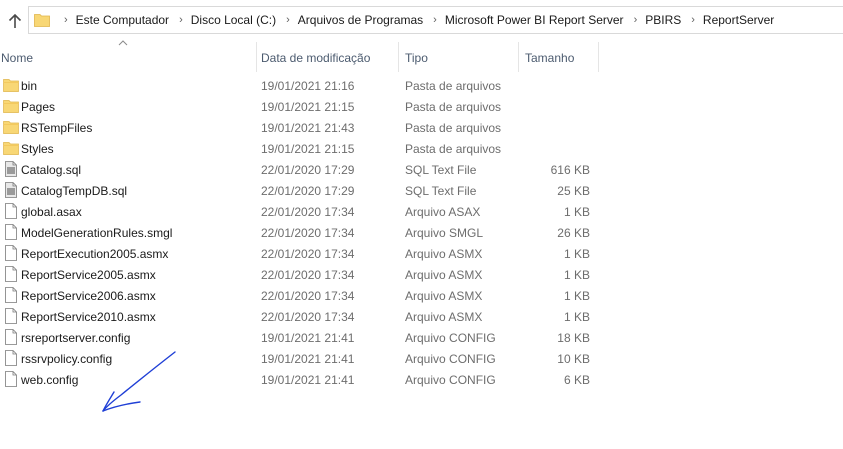 Image resolution: width=843 pixels, height=449 pixels. Describe the element at coordinates (57, 128) in the screenshot. I see `file-name: RSTempFiles` at that location.